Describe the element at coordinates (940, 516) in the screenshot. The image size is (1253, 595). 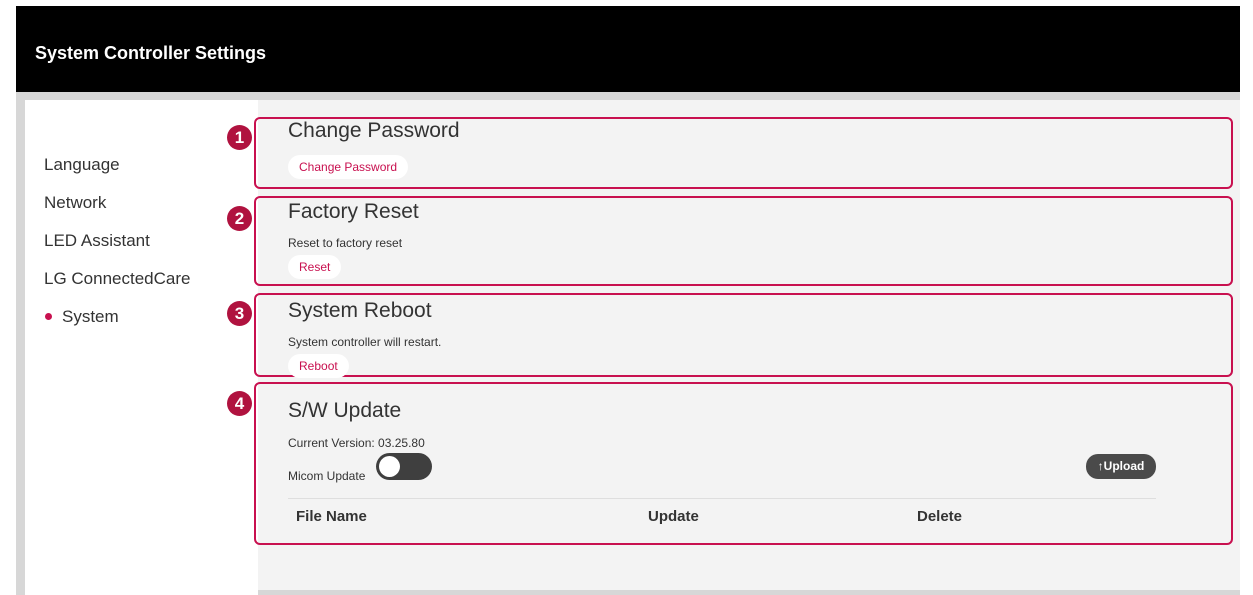
I see `column-header-delete: Delete` at that location.